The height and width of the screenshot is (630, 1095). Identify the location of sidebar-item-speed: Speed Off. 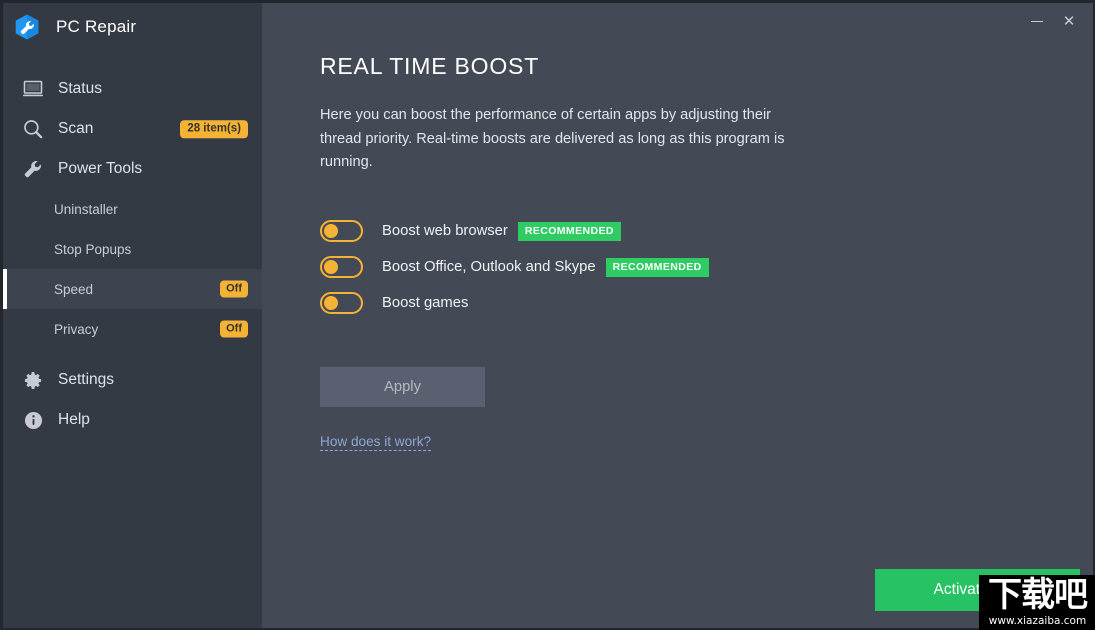
(132, 289).